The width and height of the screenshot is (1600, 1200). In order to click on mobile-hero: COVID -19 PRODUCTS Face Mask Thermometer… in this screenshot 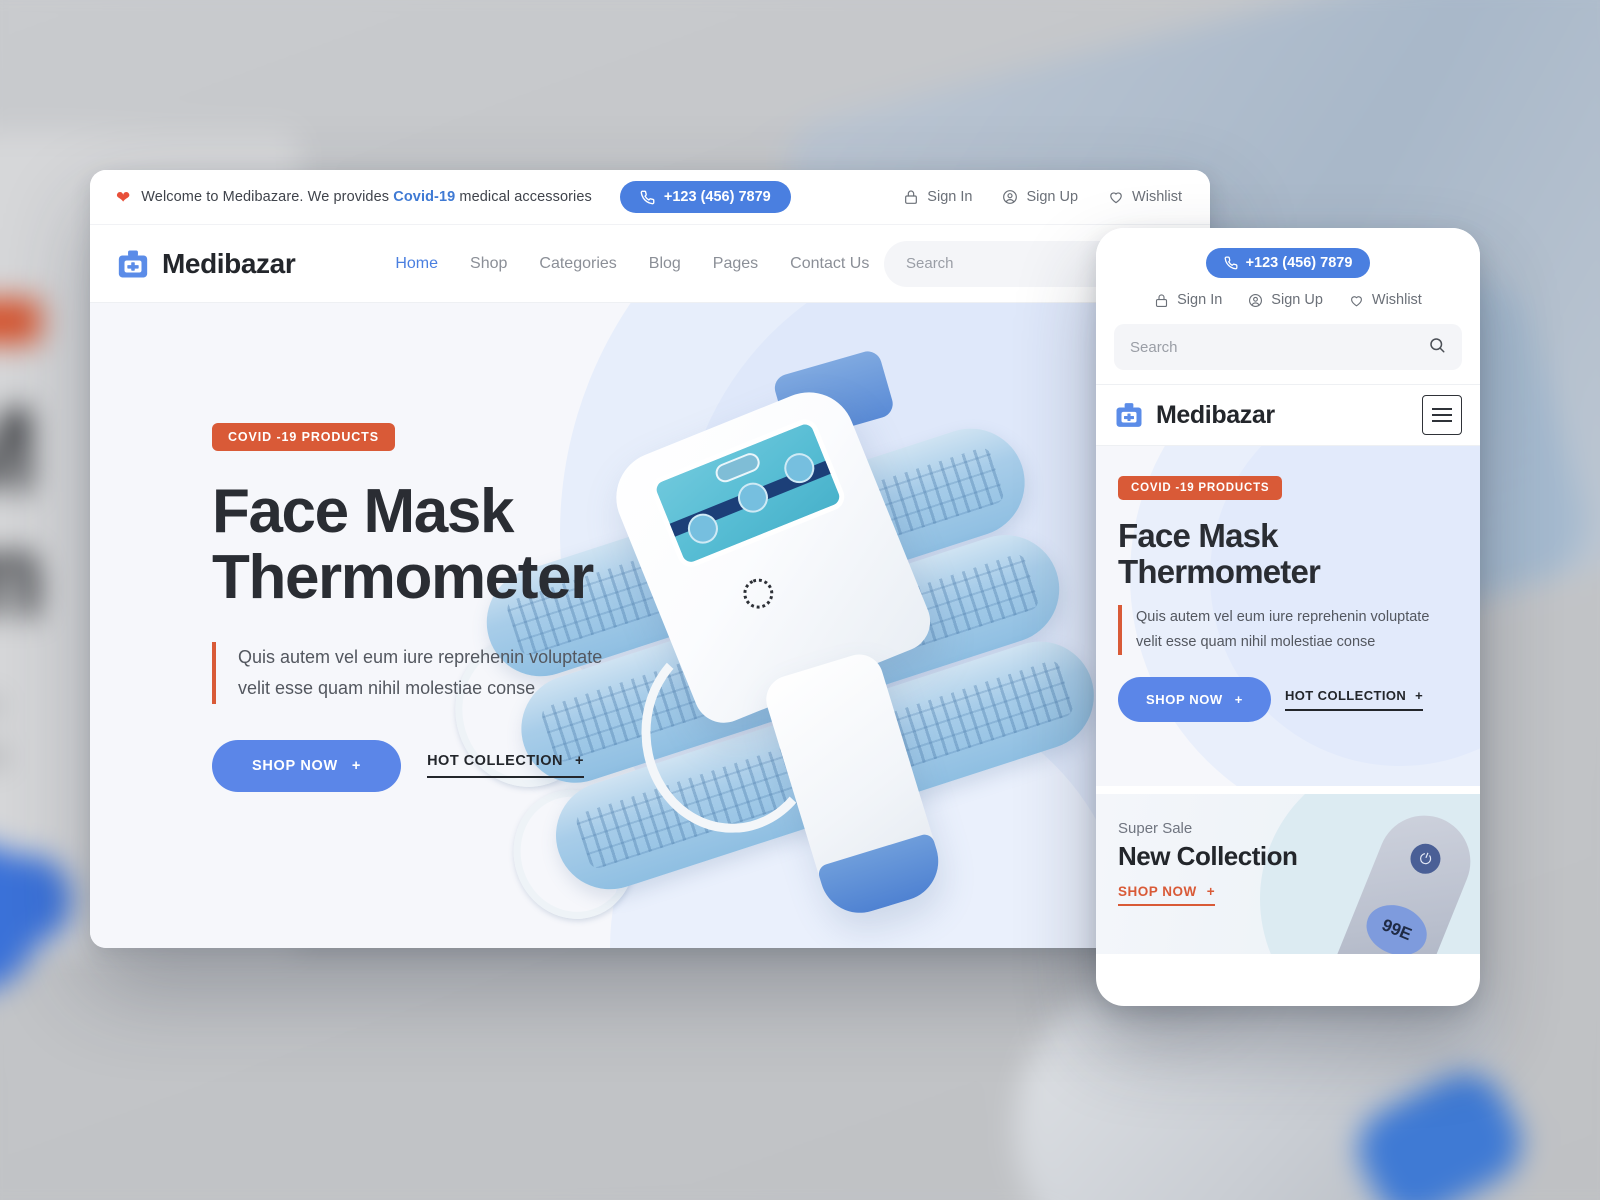, I will do `click(1288, 616)`.